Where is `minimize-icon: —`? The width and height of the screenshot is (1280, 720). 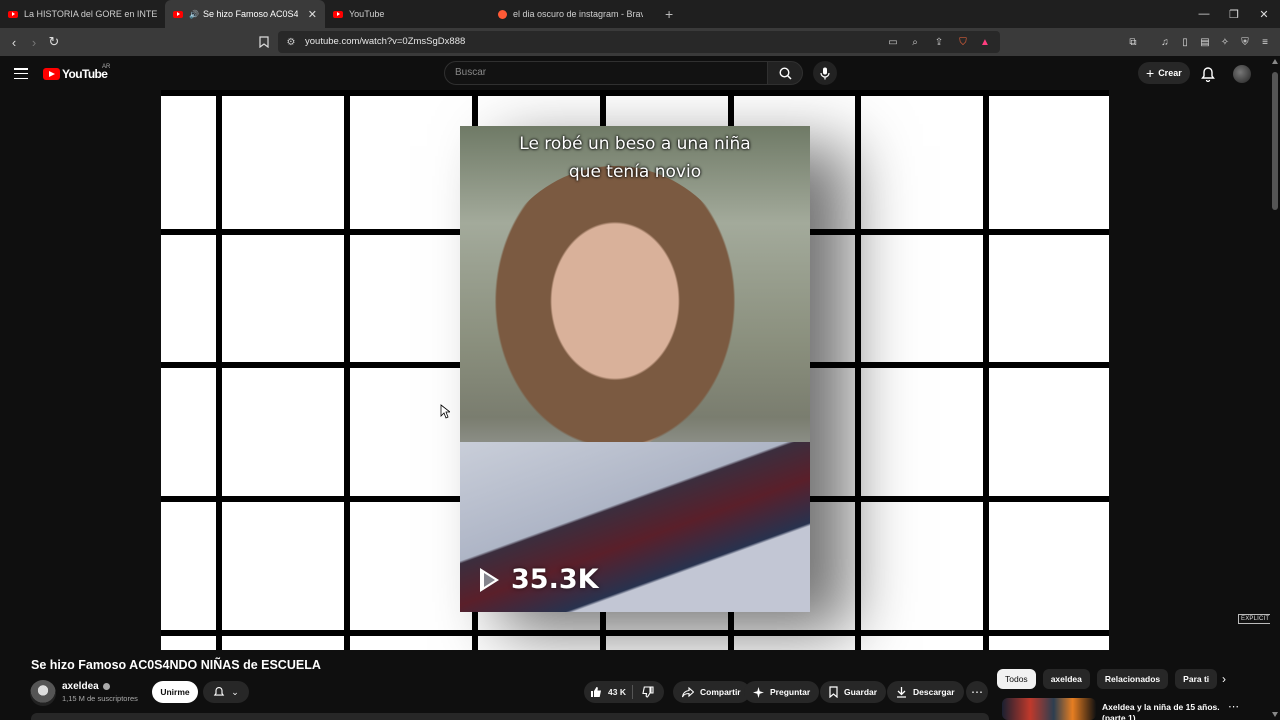 minimize-icon: — is located at coordinates (1204, 14).